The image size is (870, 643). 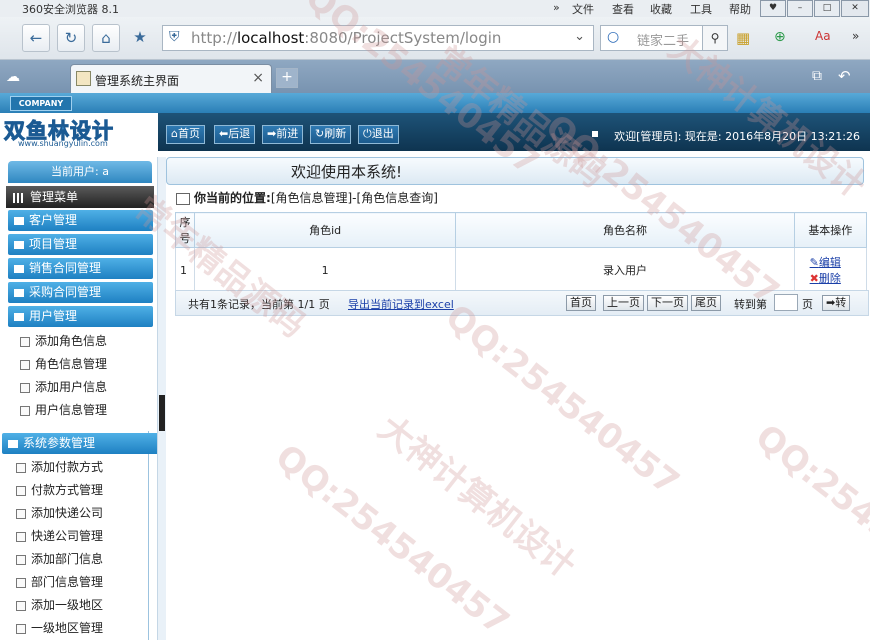 I want to click on menu-item-department-manage: 部门信息管理, so click(x=59, y=581).